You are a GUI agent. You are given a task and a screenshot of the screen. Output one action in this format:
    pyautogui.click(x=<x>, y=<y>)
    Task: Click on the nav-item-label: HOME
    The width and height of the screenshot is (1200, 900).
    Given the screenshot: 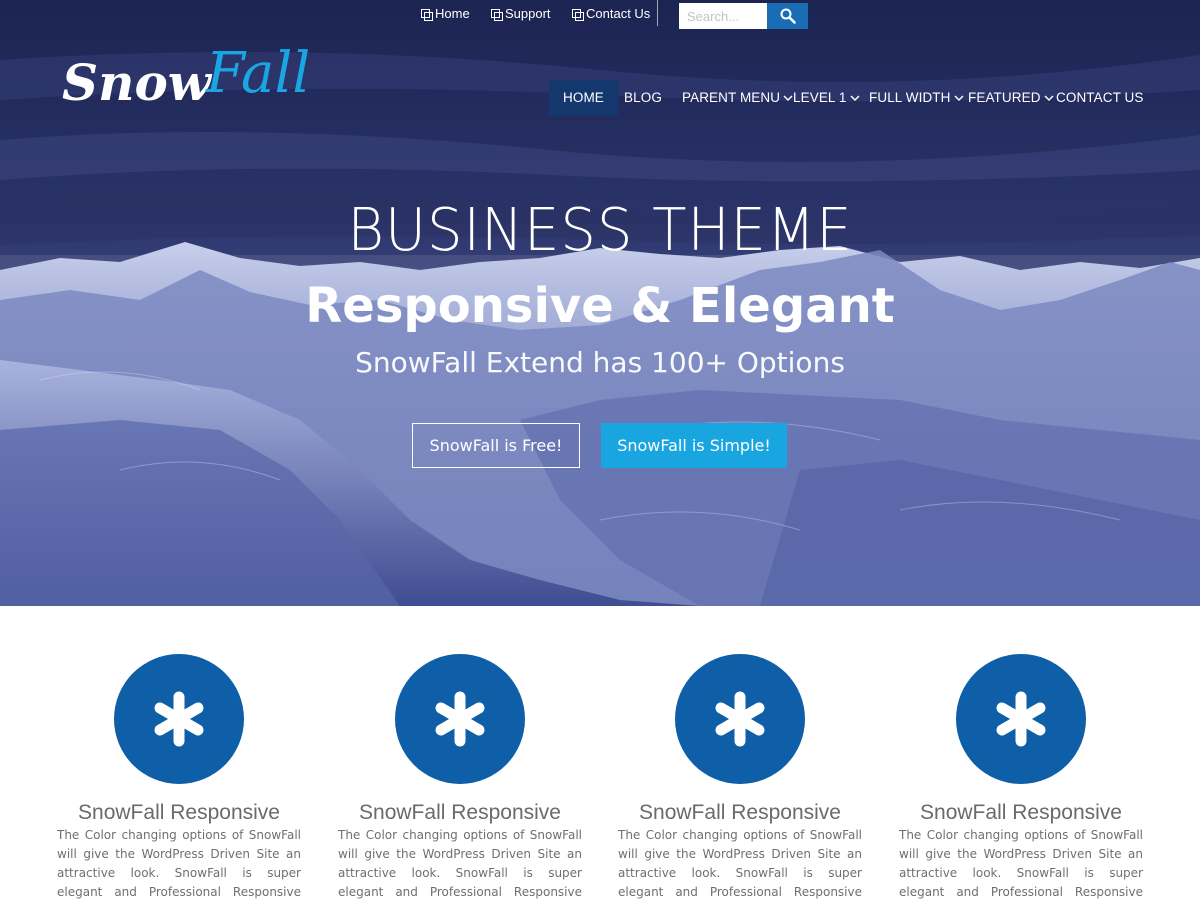 What is the action you would take?
    pyautogui.click(x=583, y=97)
    